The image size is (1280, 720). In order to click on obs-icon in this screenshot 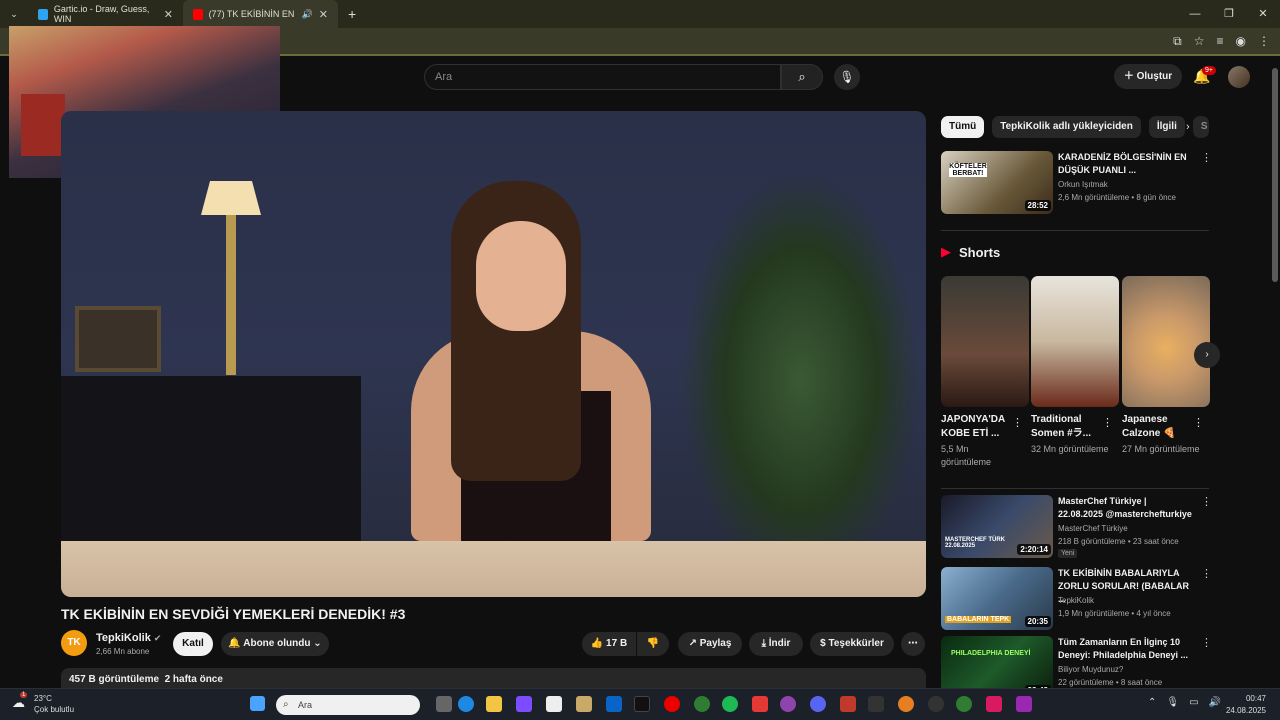, I will do `click(936, 704)`.